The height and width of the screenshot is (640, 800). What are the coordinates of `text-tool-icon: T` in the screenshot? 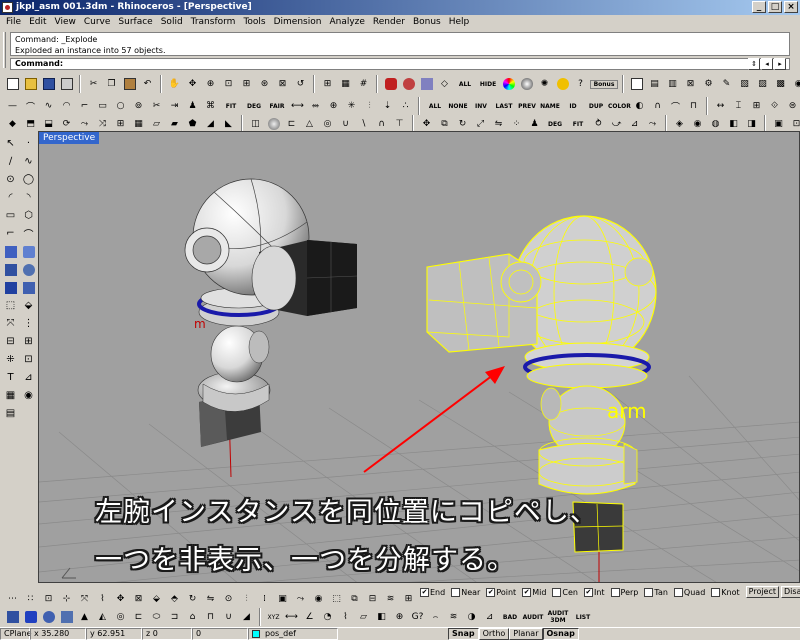 It's located at (10, 377).